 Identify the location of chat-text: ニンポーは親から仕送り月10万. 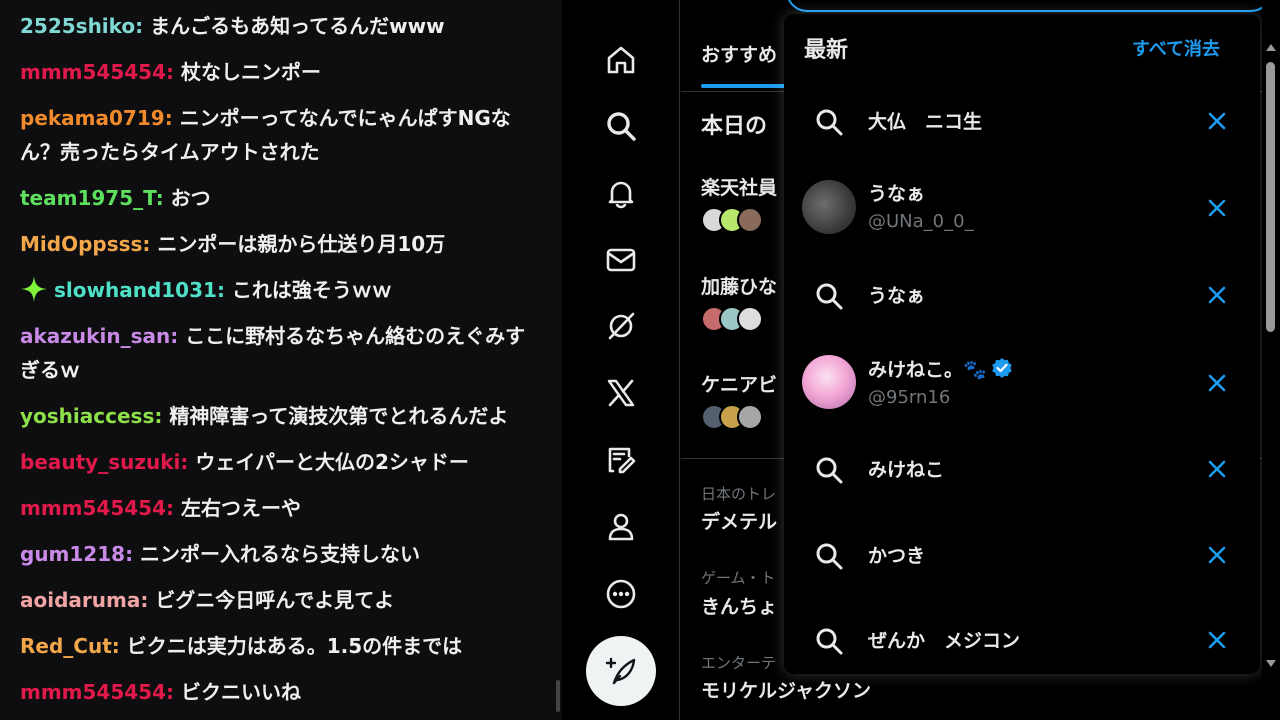
(301, 244).